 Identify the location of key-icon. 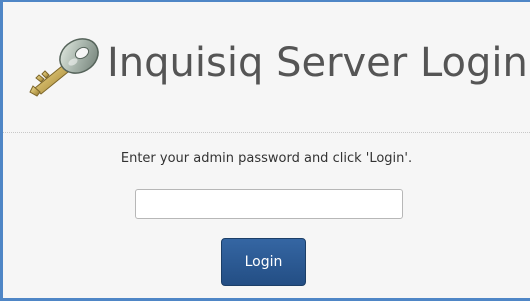
(64, 67).